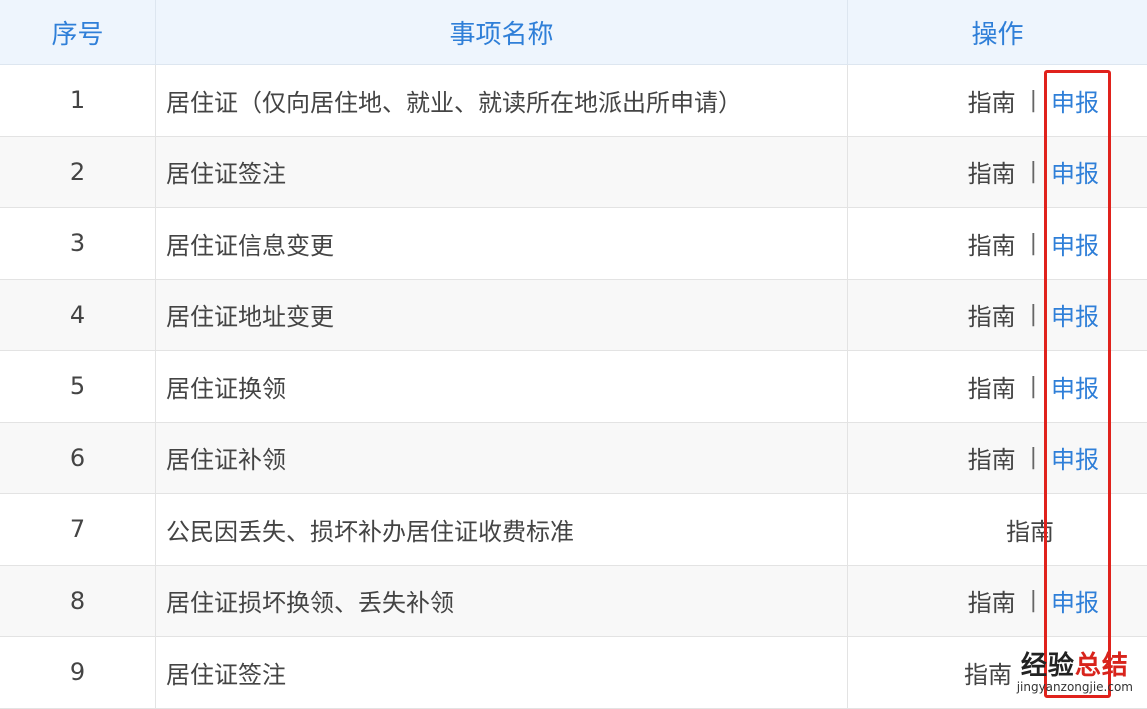  What do you see at coordinates (502, 529) in the screenshot?
I see `row-name: 公民因丢失、损坏补办居住证收费标准` at bounding box center [502, 529].